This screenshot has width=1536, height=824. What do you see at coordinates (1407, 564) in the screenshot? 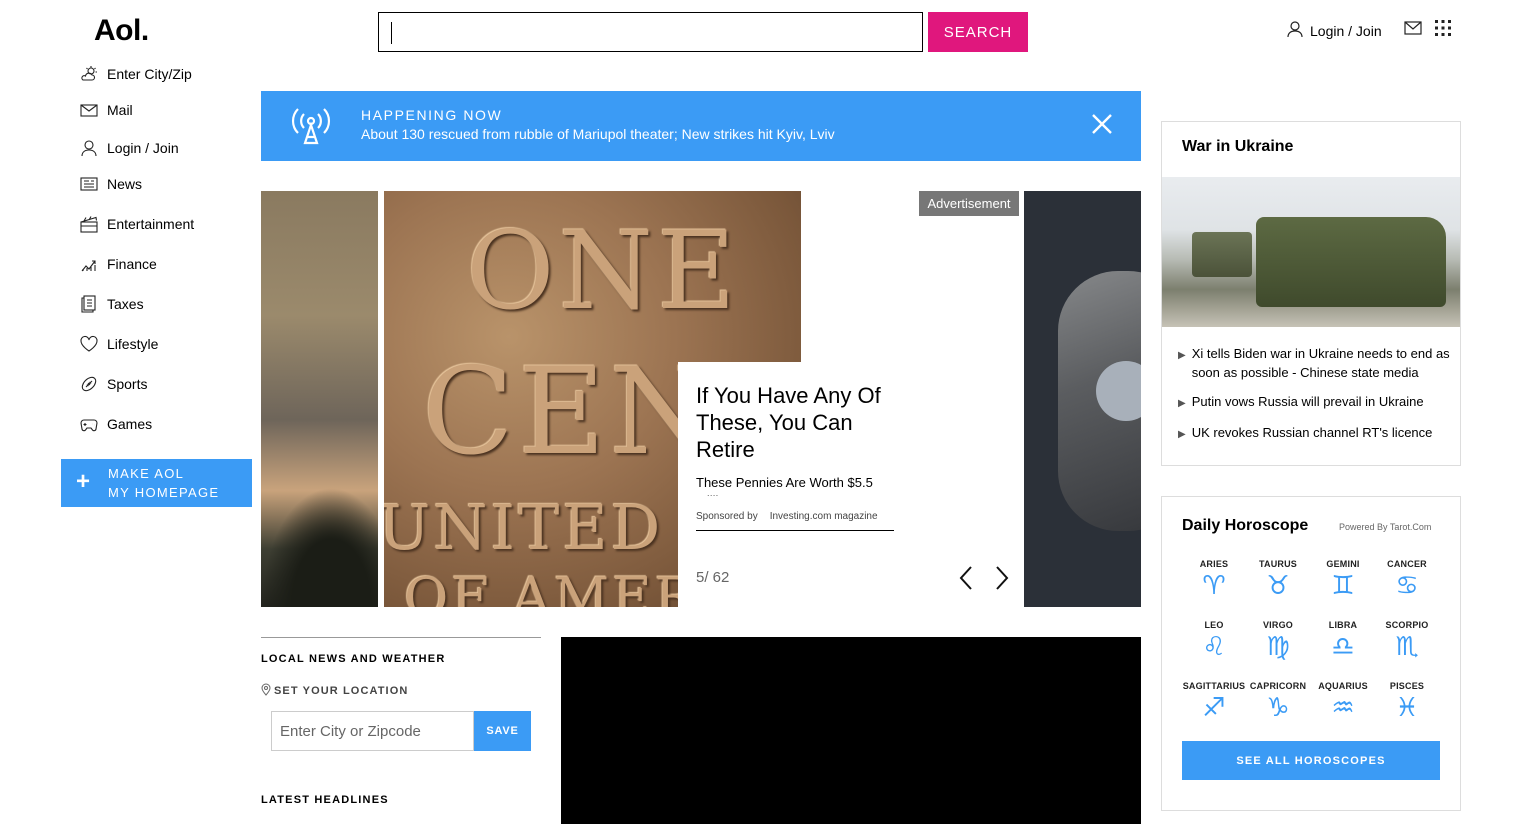
I see `sign-name: CANCER` at bounding box center [1407, 564].